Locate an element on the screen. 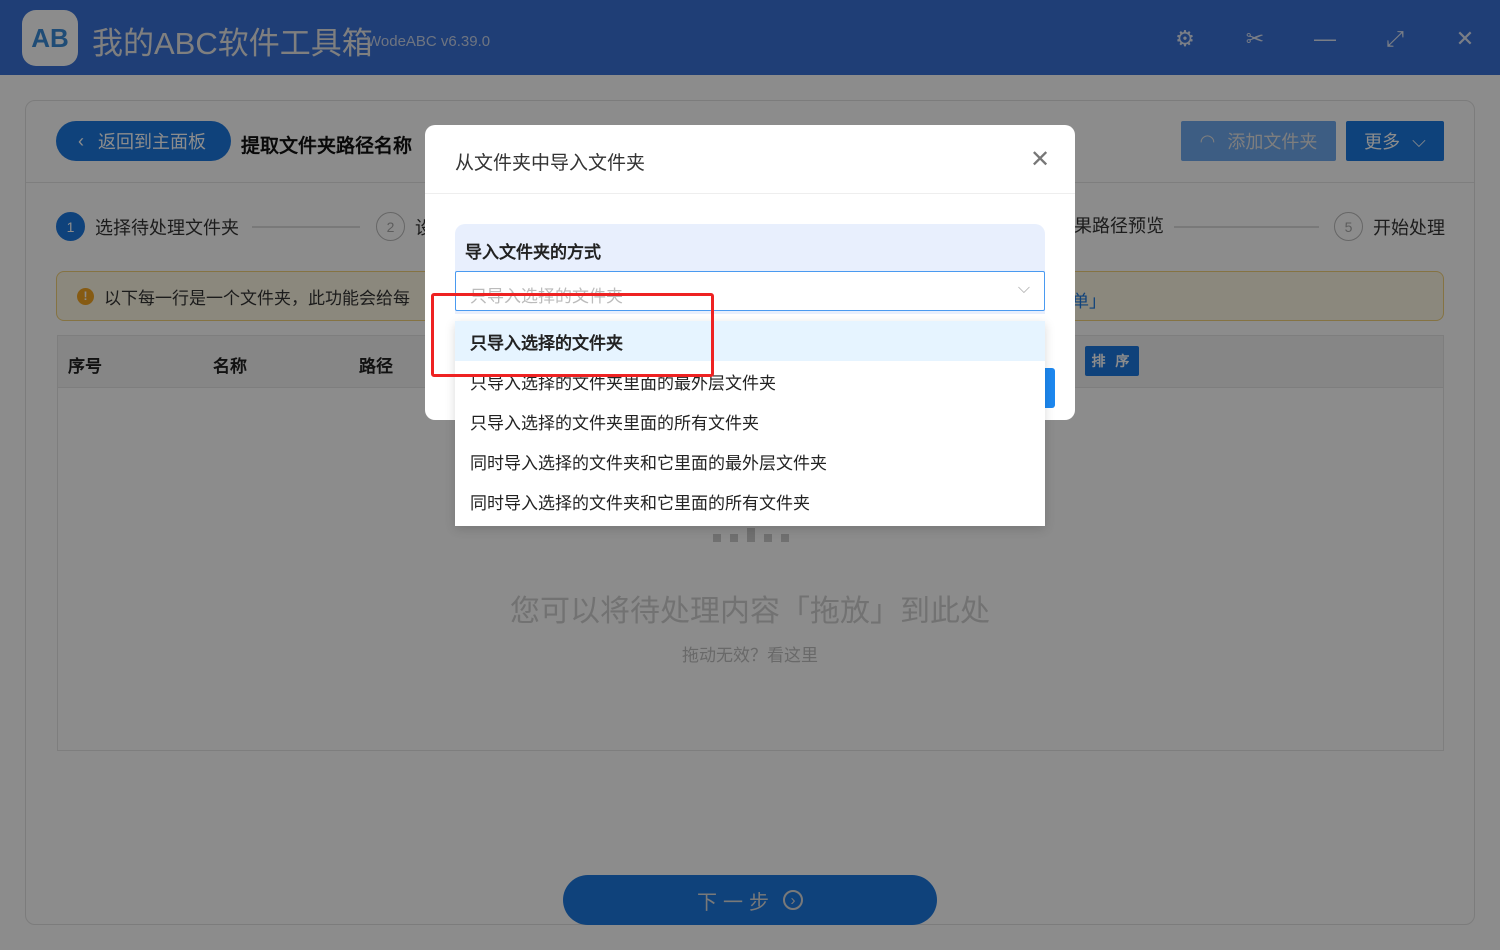  close-icon: ✕ is located at coordinates (1040, 159).